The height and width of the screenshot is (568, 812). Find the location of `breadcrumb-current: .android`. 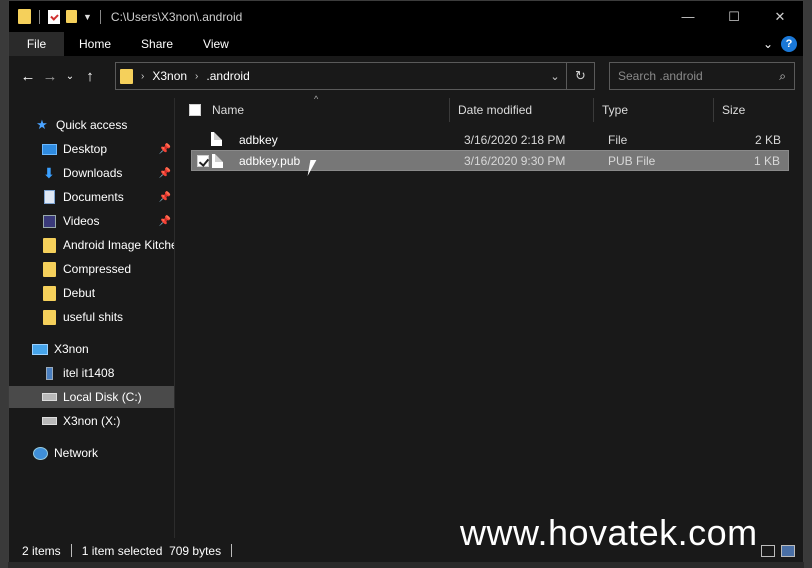

breadcrumb-current: .android is located at coordinates (227, 76).